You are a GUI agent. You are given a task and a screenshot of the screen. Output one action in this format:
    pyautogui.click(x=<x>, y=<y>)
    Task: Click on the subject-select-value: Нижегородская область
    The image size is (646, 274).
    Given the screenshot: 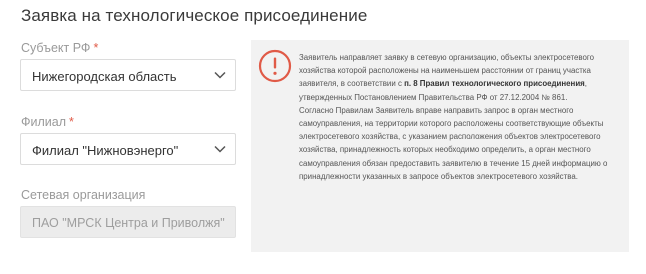 What is the action you would take?
    pyautogui.click(x=104, y=76)
    